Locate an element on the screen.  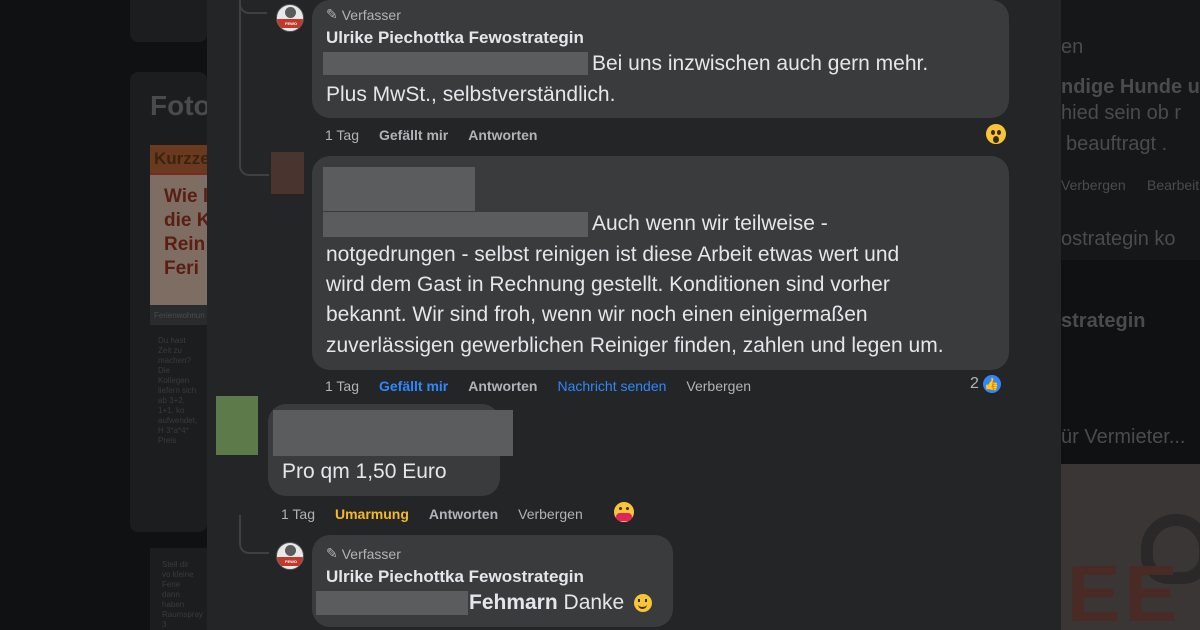
wow-emoji-icon is located at coordinates (996, 134).